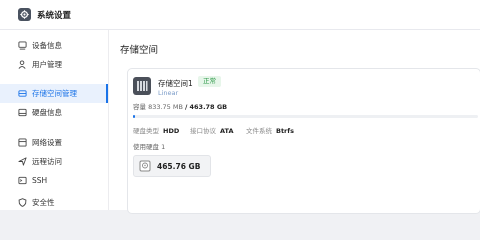 This screenshot has width=480, height=240. What do you see at coordinates (285, 131) in the screenshot?
I see `meta-value: Btrfs` at bounding box center [285, 131].